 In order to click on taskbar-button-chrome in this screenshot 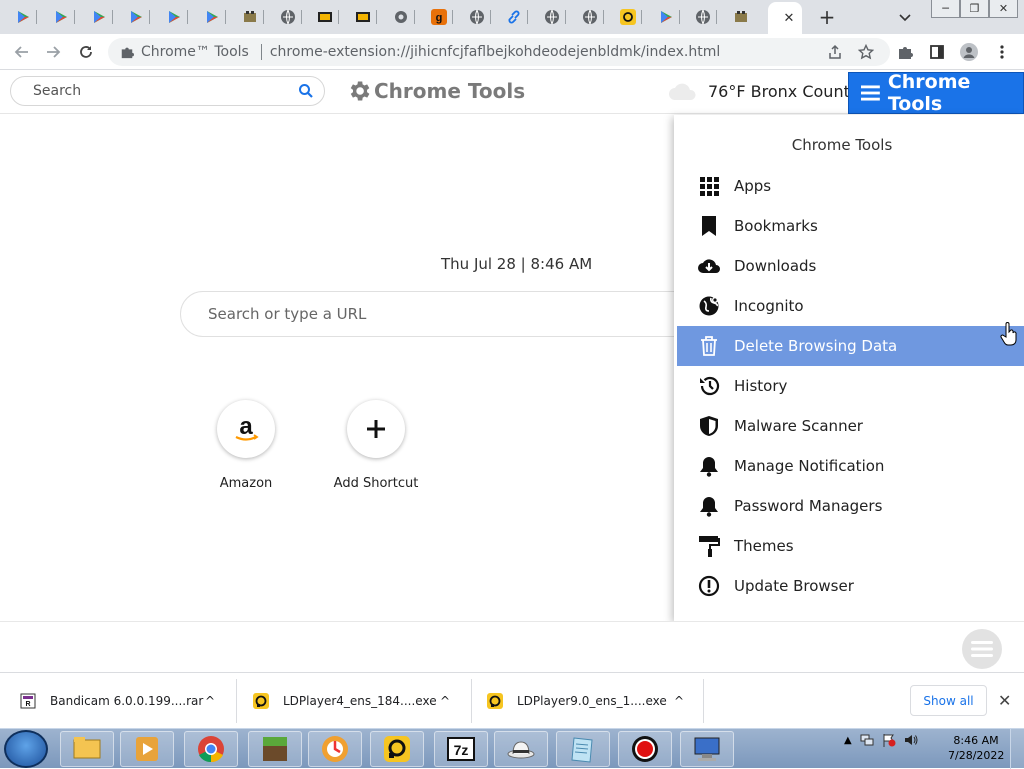, I will do `click(211, 749)`.